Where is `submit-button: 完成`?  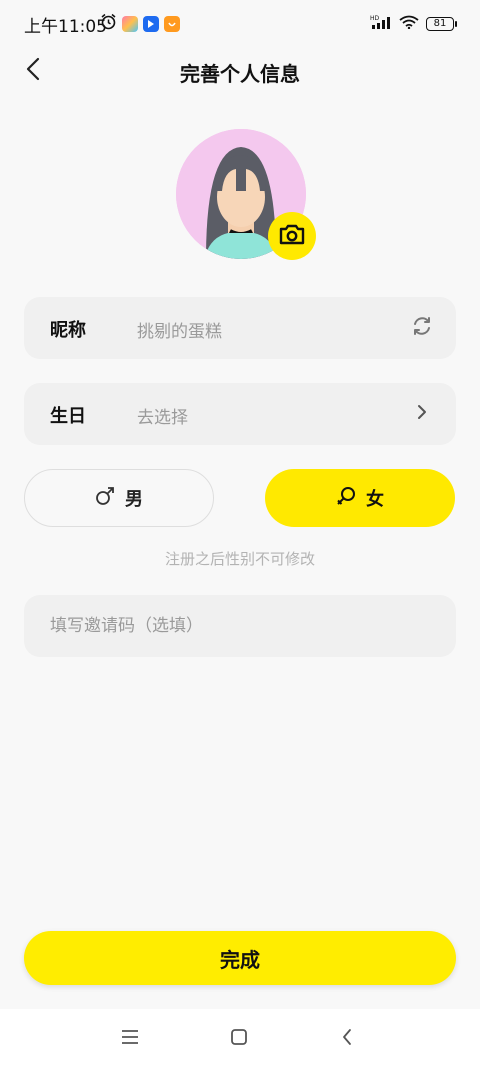 submit-button: 完成 is located at coordinates (240, 958).